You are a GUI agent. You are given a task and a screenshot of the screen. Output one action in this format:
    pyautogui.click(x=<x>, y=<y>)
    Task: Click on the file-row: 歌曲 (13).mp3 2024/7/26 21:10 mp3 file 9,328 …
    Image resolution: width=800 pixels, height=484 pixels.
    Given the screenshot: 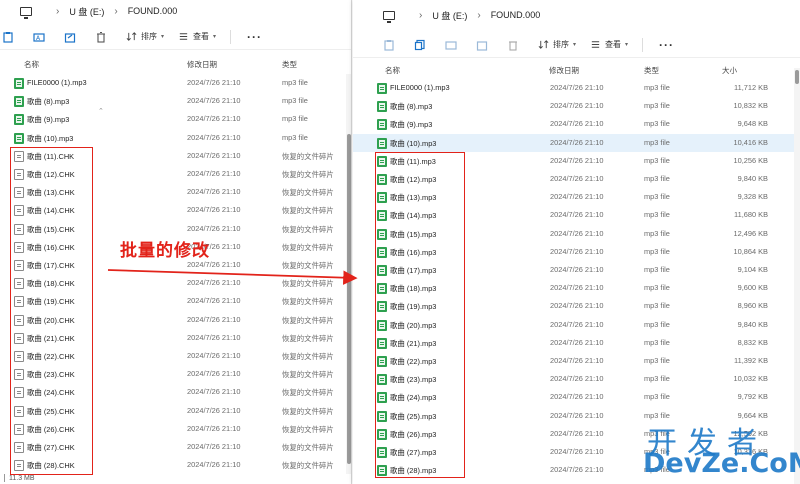 What is the action you would take?
    pyautogui.click(x=576, y=197)
    